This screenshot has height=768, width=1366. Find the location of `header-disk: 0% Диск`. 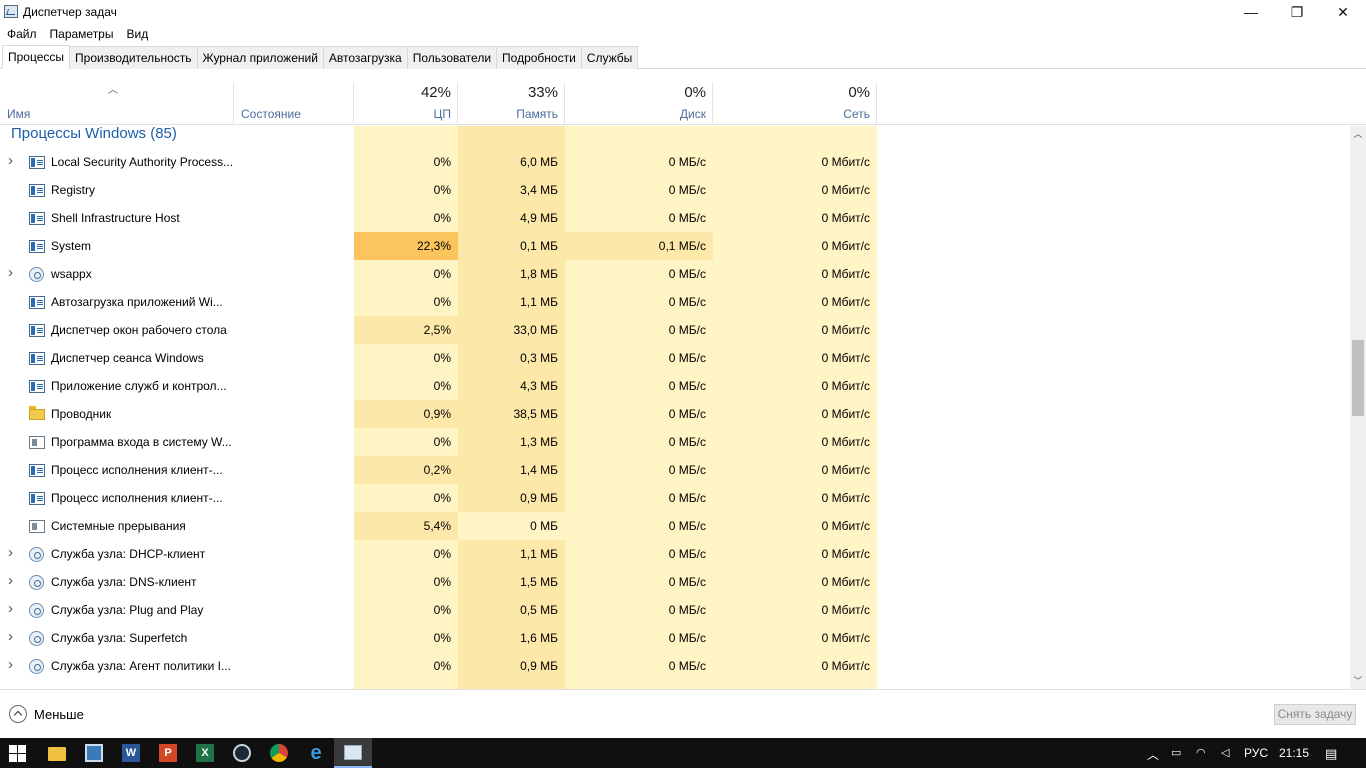

header-disk: 0% Диск is located at coordinates (639, 103).